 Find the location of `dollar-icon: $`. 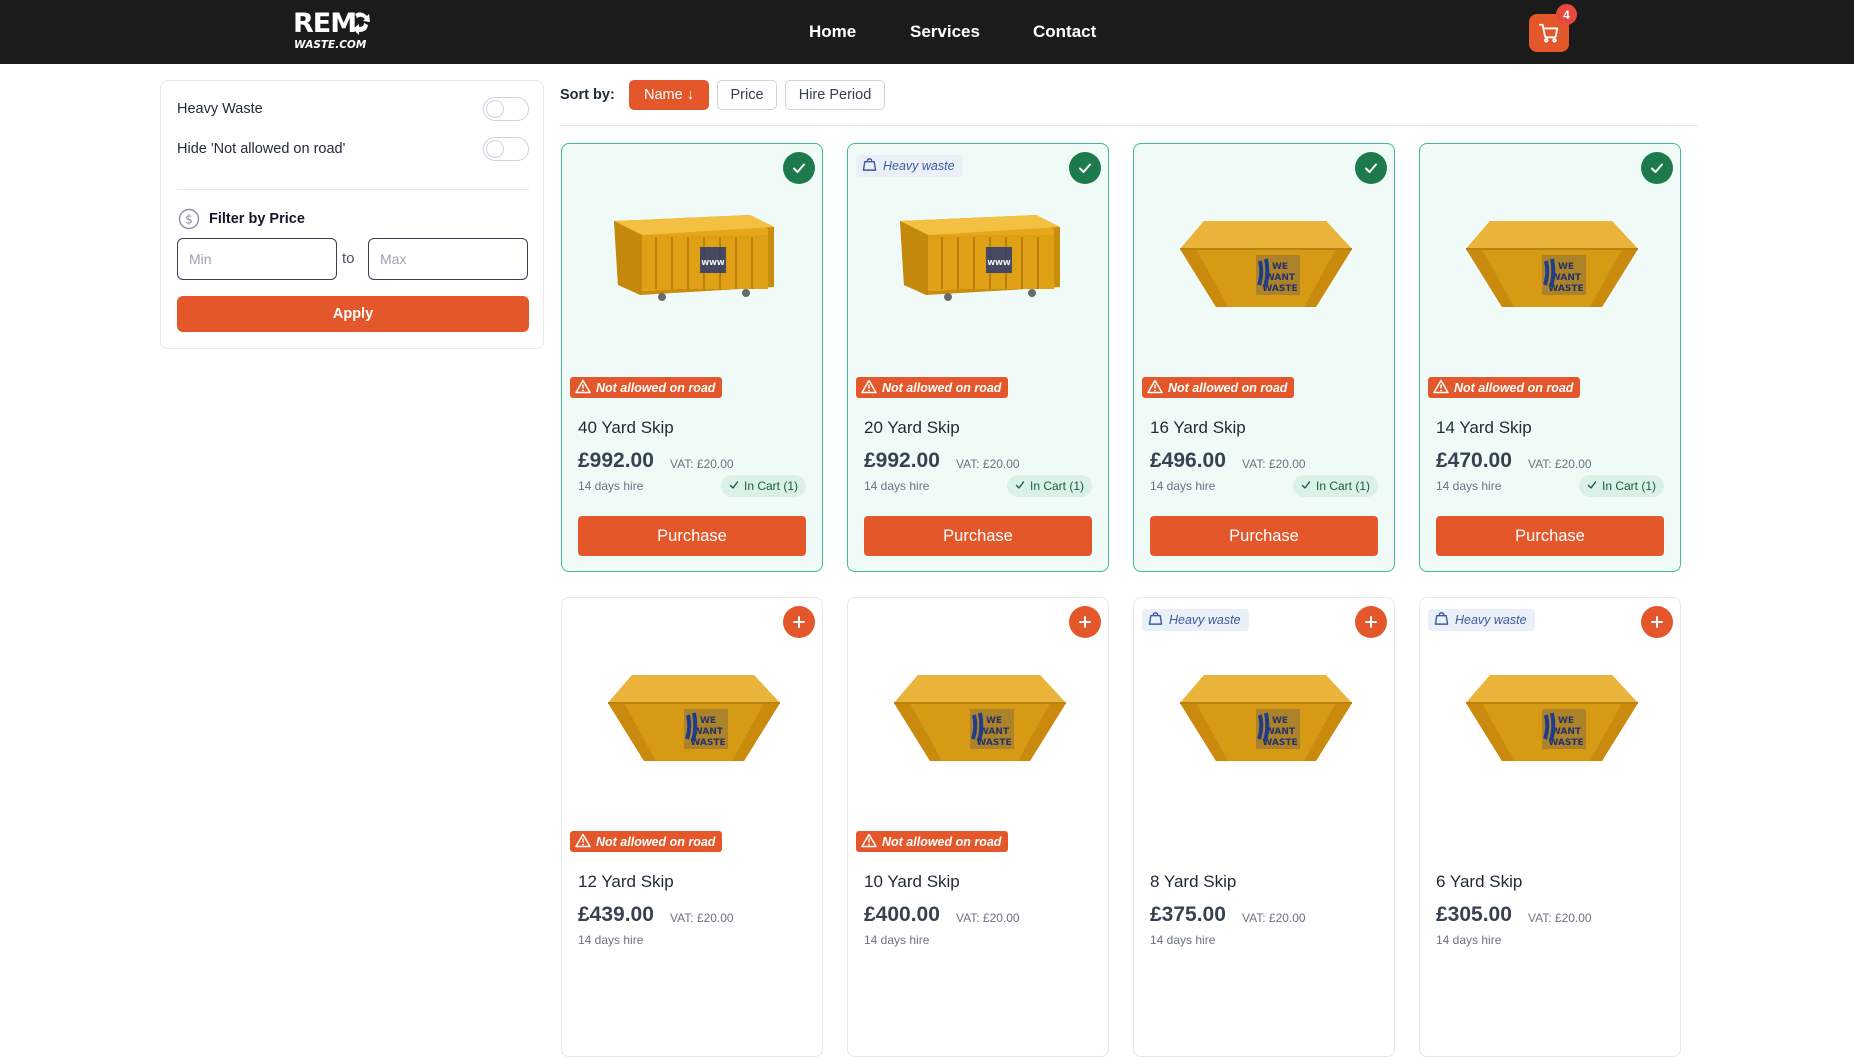

dollar-icon: $ is located at coordinates (189, 219).